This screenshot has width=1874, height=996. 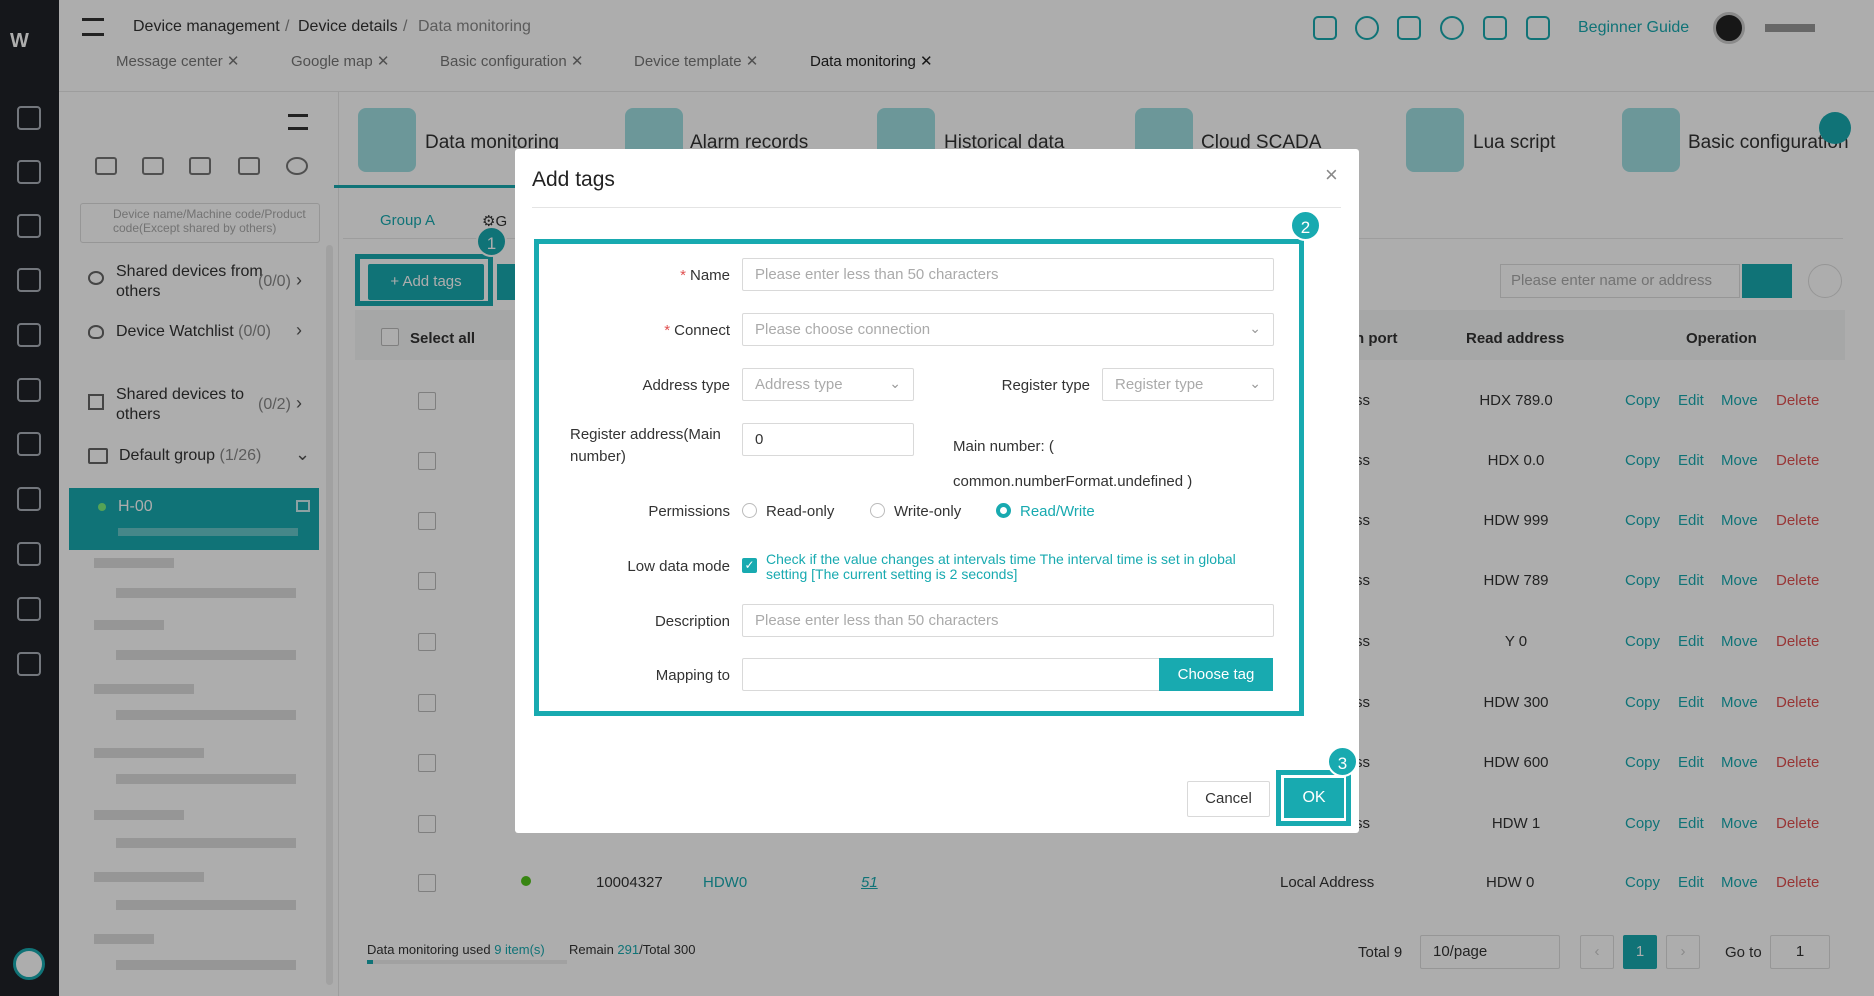 What do you see at coordinates (686, 385) in the screenshot?
I see `address-type-label: Address type` at bounding box center [686, 385].